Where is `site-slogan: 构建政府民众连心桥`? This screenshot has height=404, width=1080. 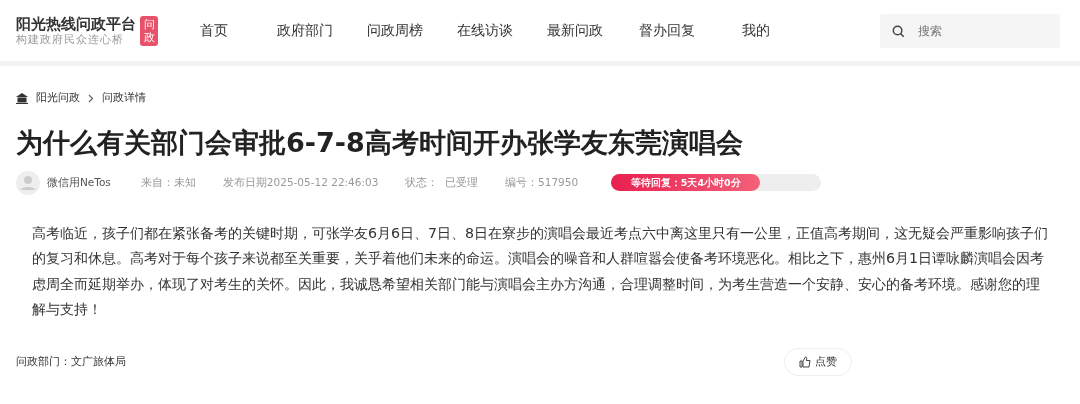
site-slogan: 构建政府民众连心桥 is located at coordinates (70, 39).